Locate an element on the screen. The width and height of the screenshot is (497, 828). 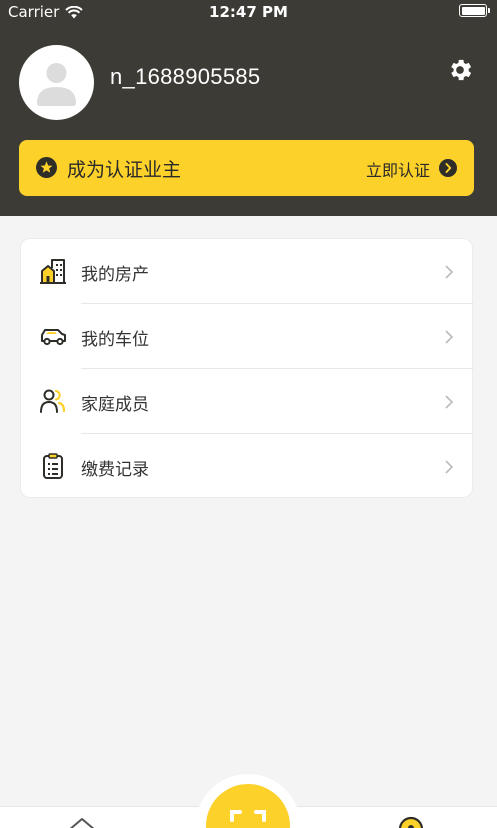
family-icon is located at coordinates (53, 401).